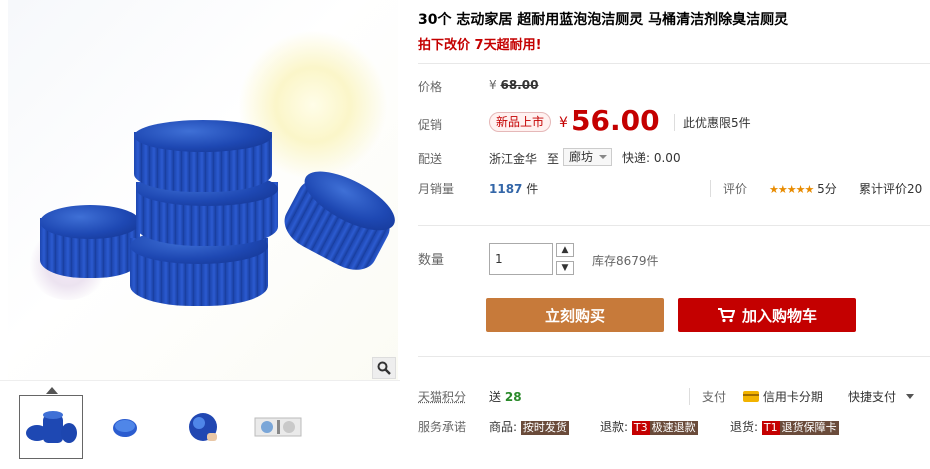 The width and height of the screenshot is (930, 469). I want to click on original-price-value: 68.00, so click(519, 85).